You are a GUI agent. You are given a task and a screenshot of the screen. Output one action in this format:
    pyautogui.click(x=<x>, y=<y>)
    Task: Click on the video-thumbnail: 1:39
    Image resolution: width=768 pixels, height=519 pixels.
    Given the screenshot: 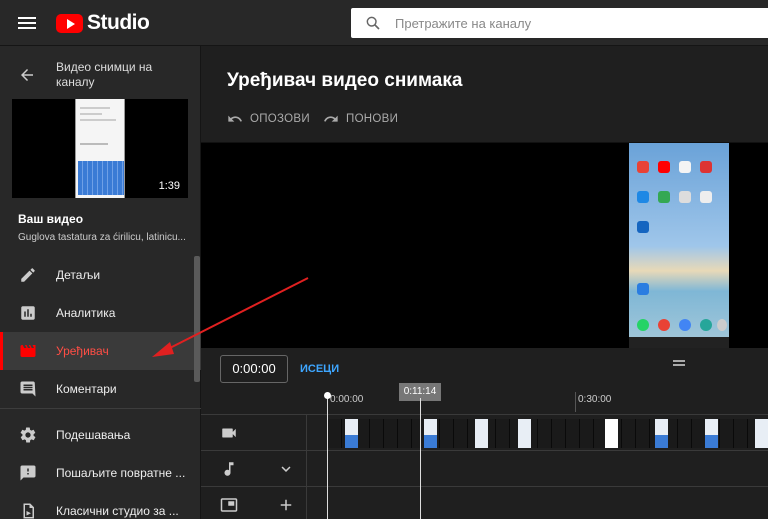 What is the action you would take?
    pyautogui.click(x=100, y=148)
    